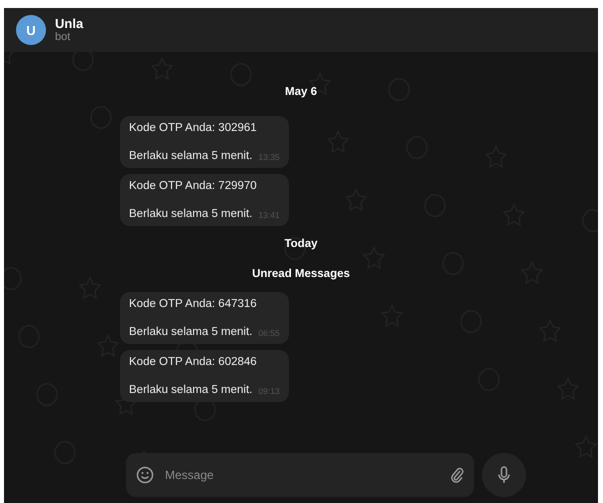  Describe the element at coordinates (69, 24) in the screenshot. I see `chat-name: Unla` at that location.